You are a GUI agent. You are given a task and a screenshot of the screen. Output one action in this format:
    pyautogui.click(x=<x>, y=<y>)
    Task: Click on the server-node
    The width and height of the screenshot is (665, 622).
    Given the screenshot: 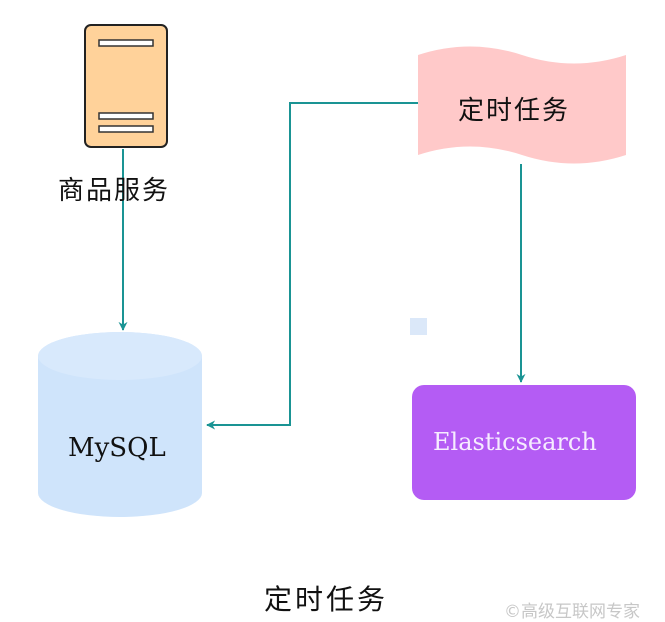 What is the action you would take?
    pyautogui.click(x=126, y=86)
    